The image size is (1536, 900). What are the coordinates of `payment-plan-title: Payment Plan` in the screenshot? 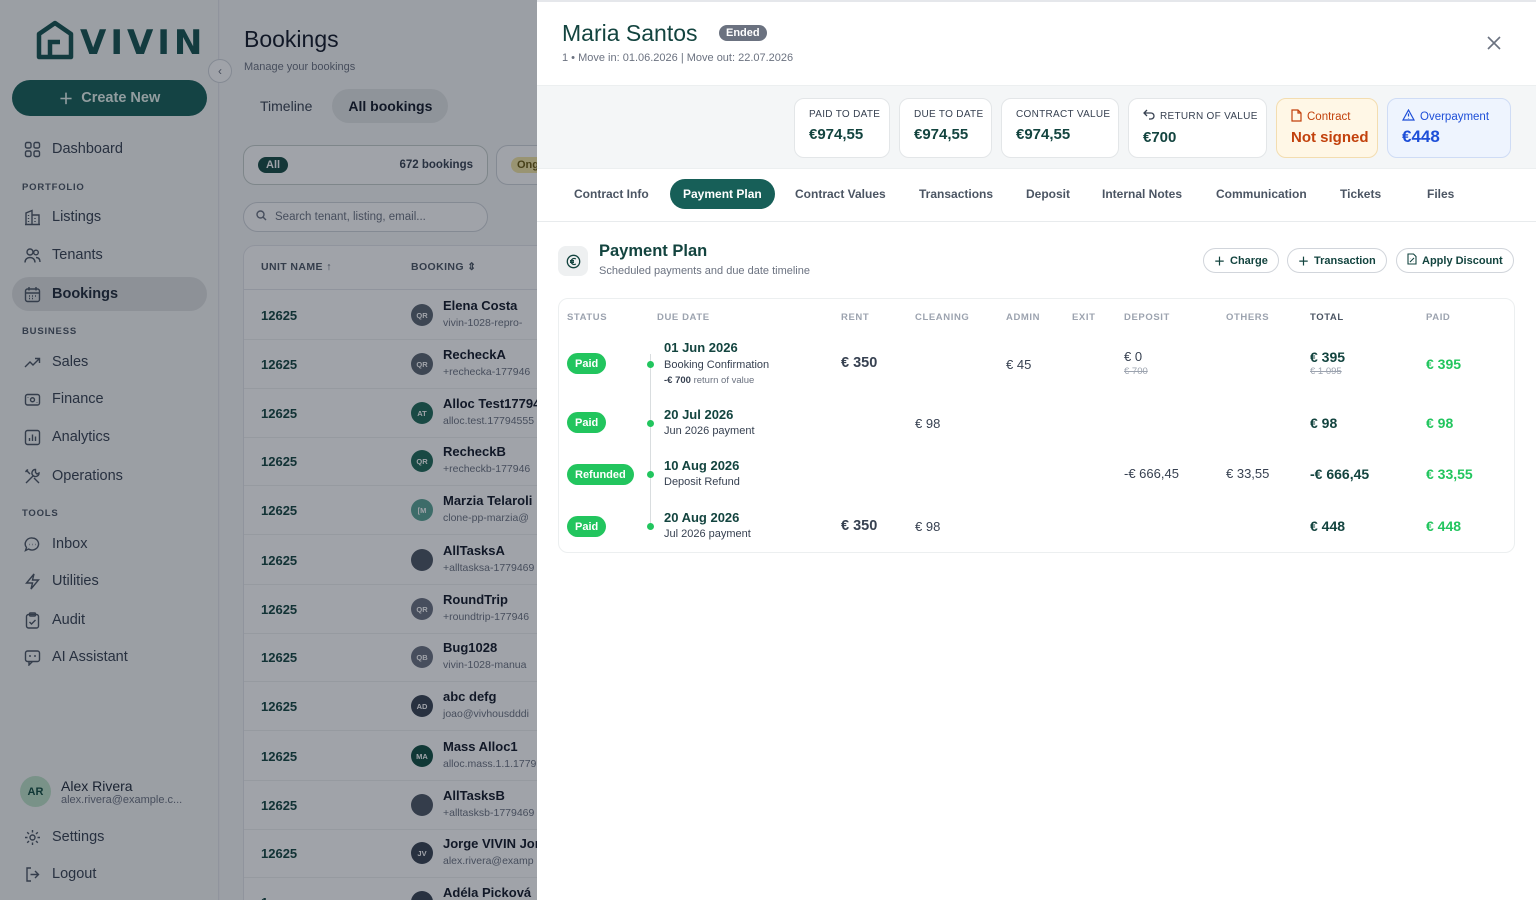 It's located at (653, 251).